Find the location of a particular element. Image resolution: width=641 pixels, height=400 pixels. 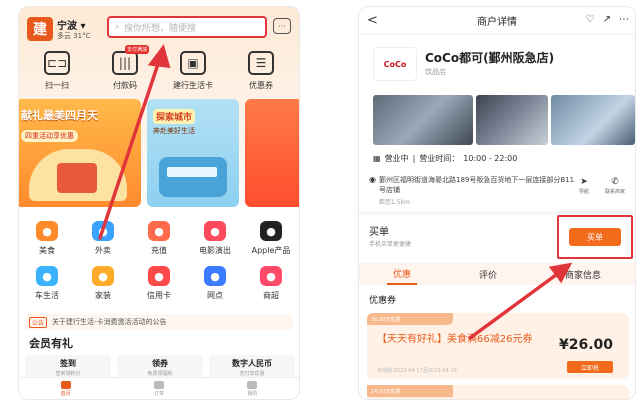

weather-text: 多云 31°C is located at coordinates (74, 36).